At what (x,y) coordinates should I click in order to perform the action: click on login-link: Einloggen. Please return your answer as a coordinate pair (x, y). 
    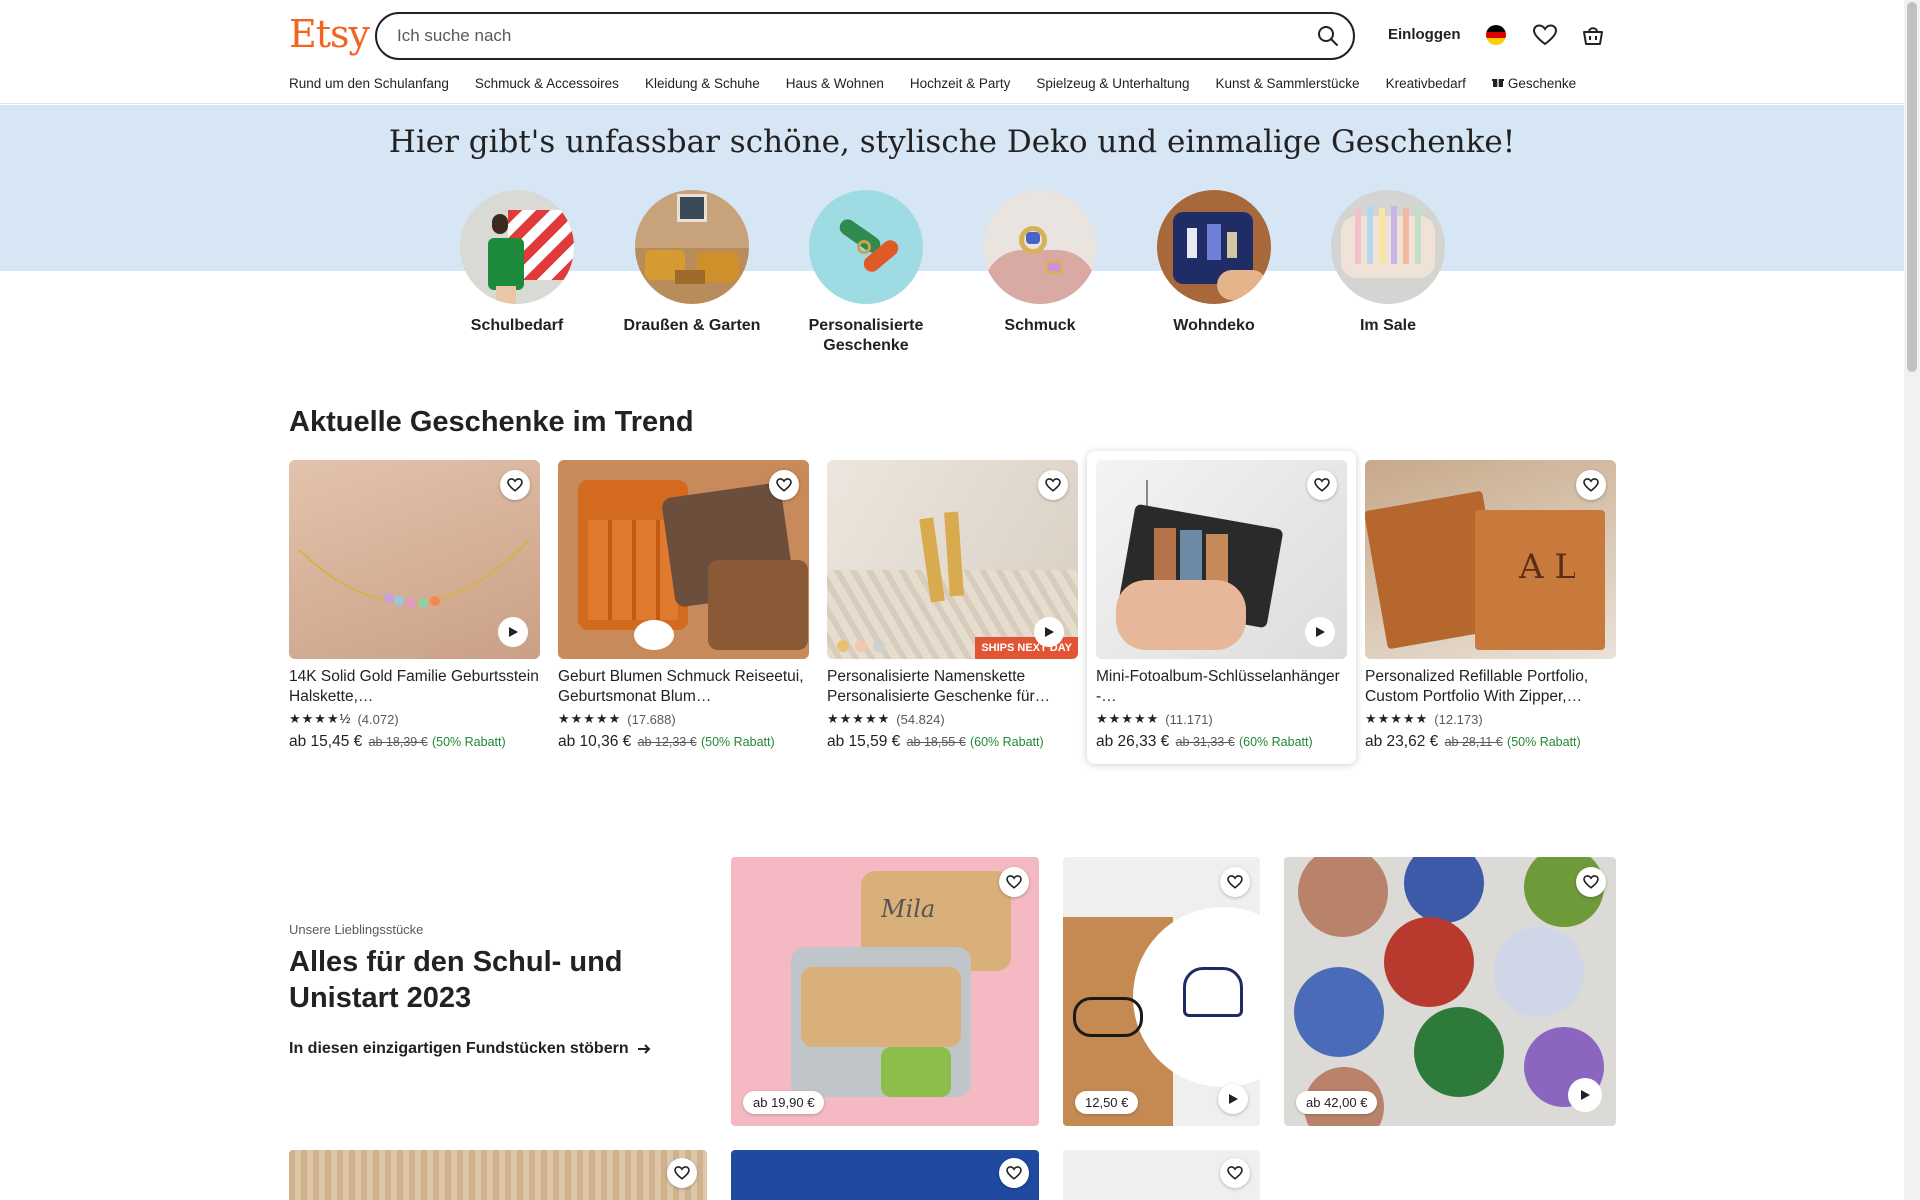
    Looking at the image, I should click on (1424, 34).